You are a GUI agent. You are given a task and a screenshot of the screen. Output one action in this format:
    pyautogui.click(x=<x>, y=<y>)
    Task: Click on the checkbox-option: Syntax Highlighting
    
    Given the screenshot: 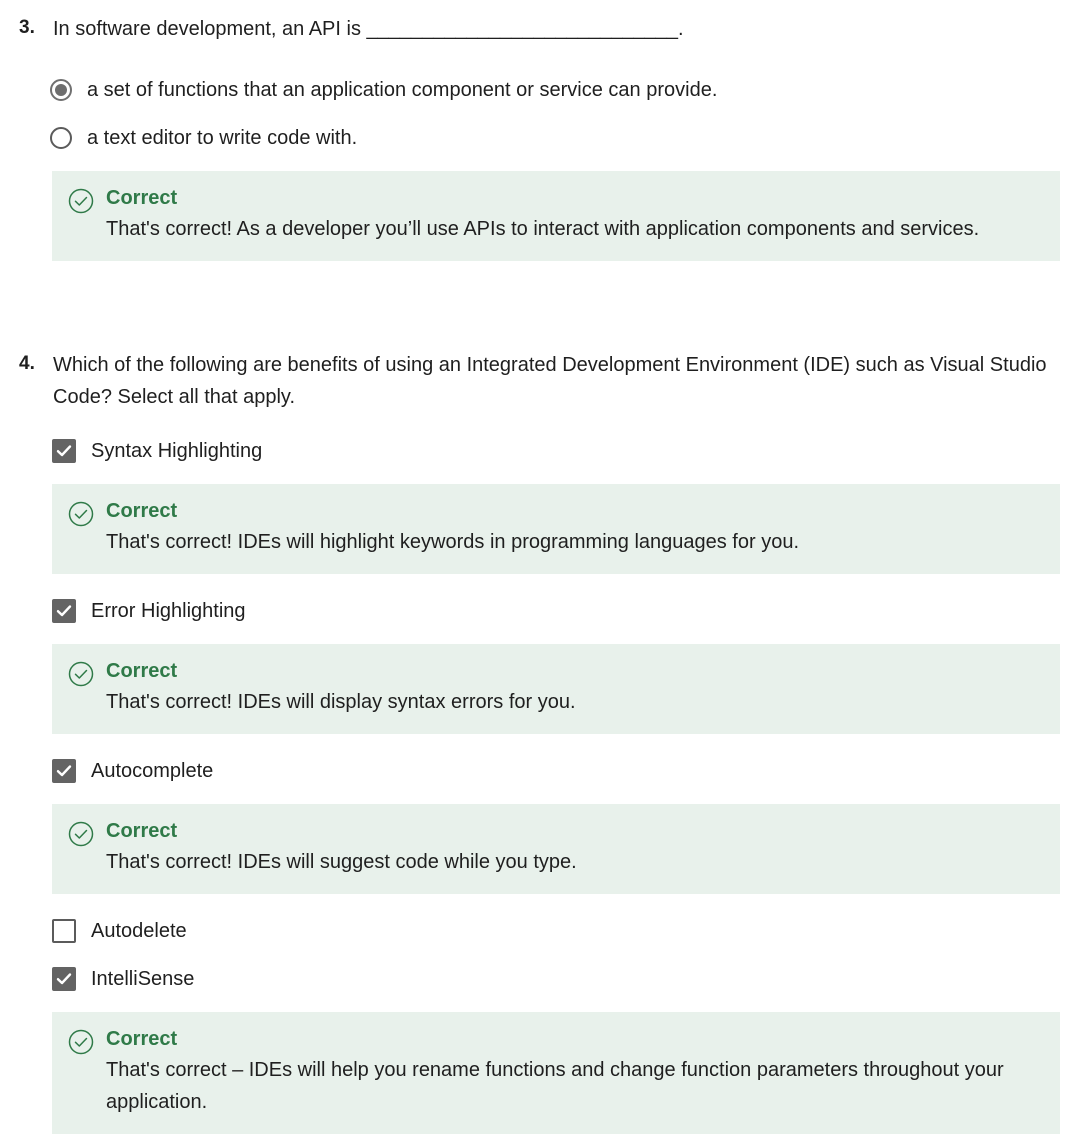 What is the action you would take?
    pyautogui.click(x=156, y=451)
    